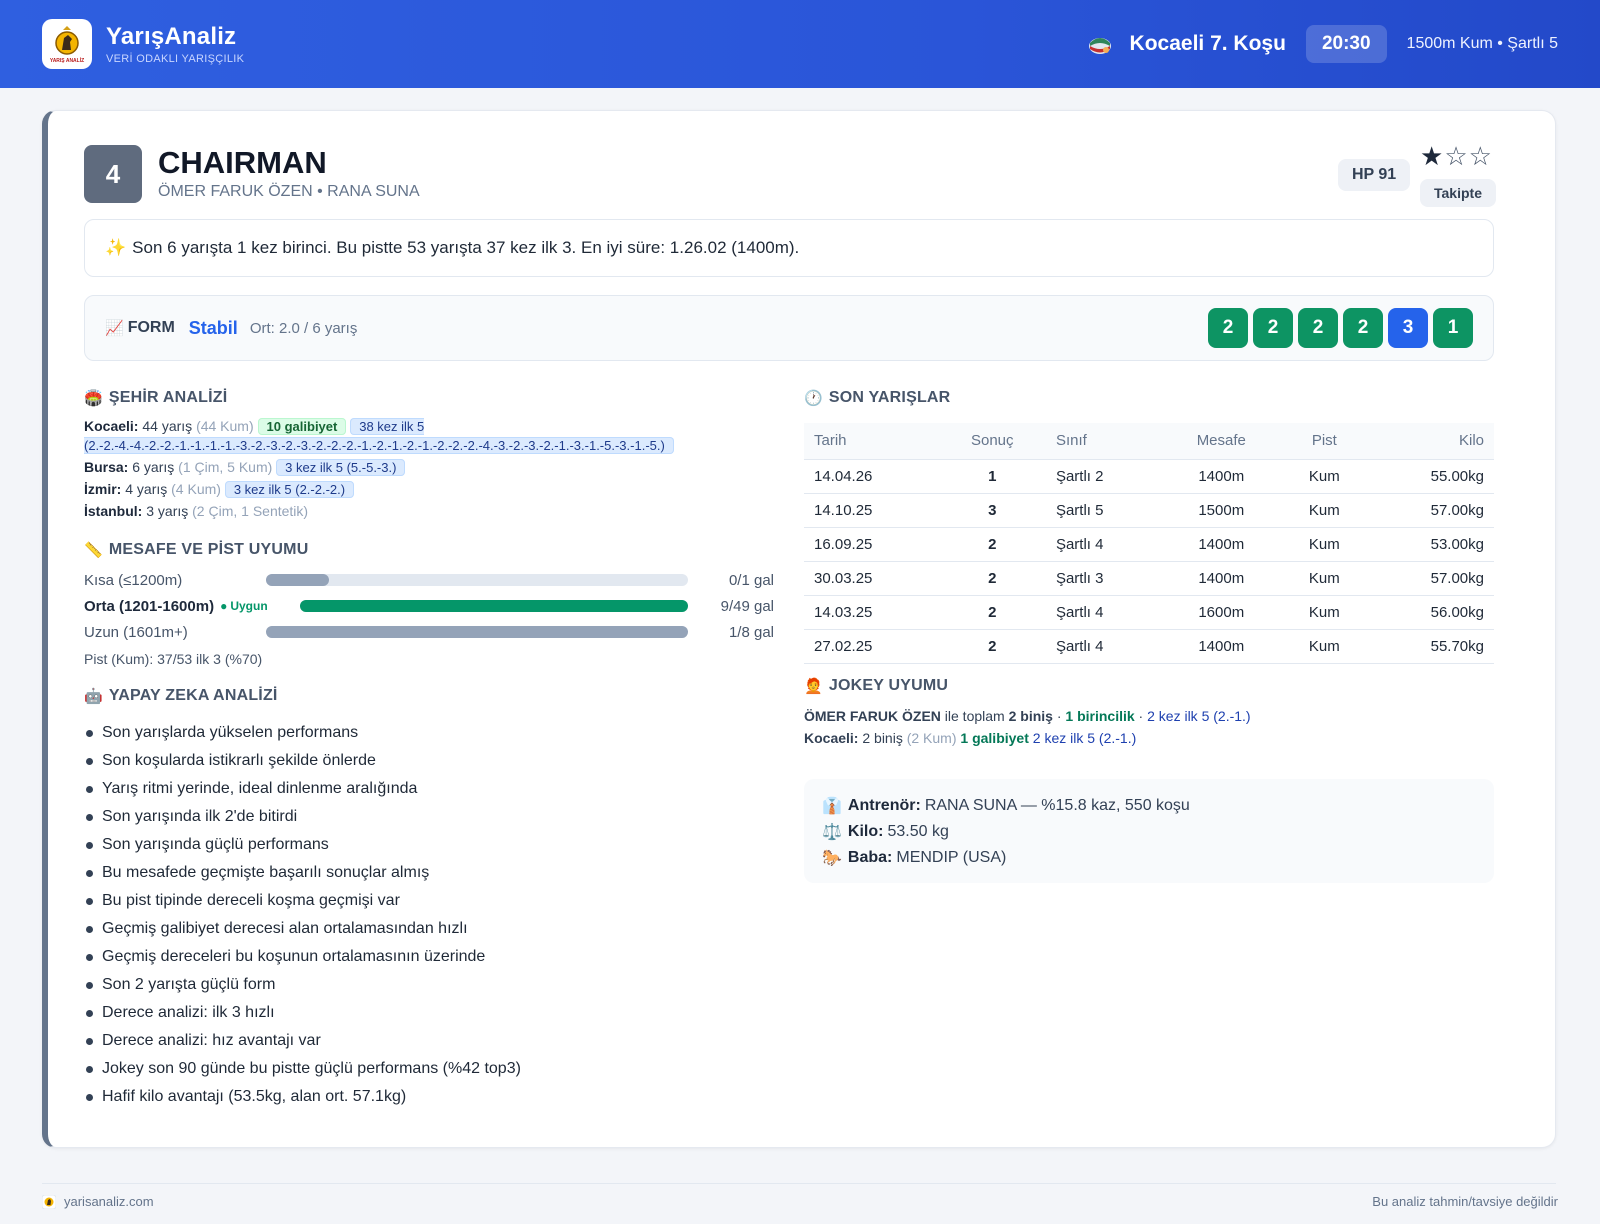 The image size is (1600, 1224). I want to click on last-races-title-text: SON YARIŞLAR, so click(889, 397).